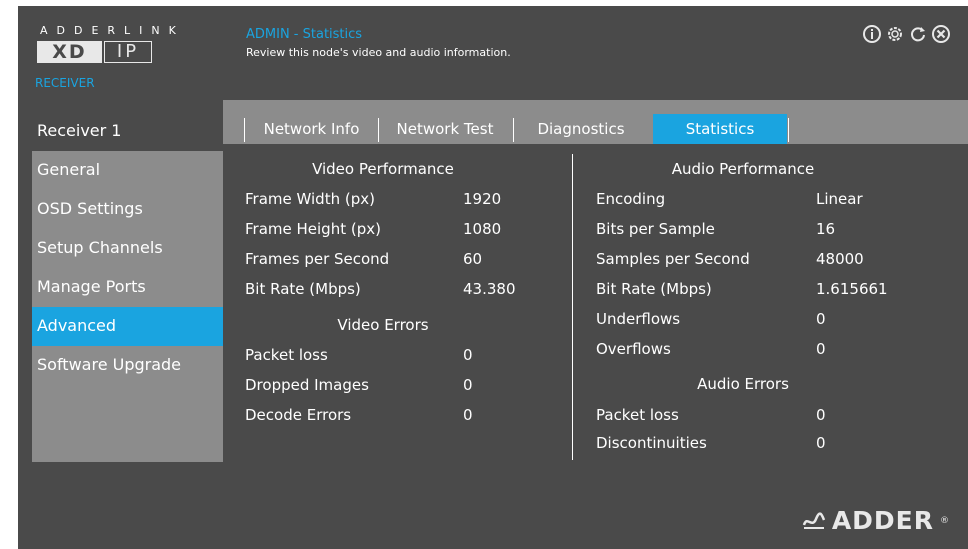 This screenshot has width=968, height=549. What do you see at coordinates (743, 169) in the screenshot?
I see `audio-performance-title: Audio Performance` at bounding box center [743, 169].